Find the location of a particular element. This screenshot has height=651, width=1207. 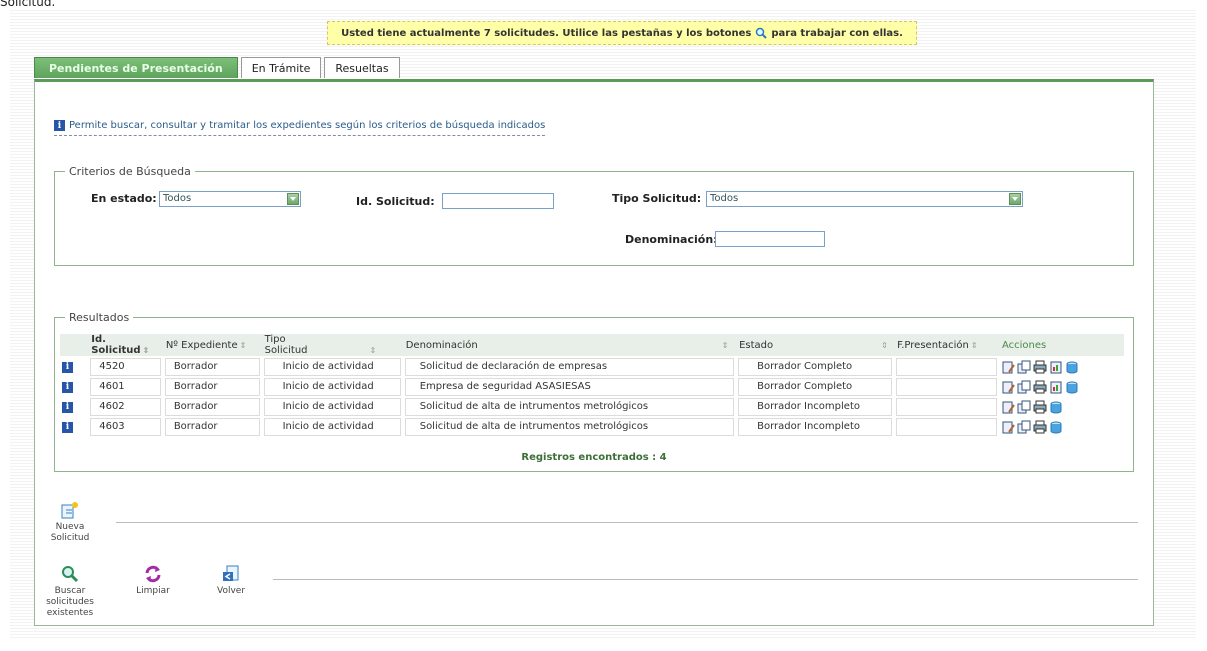

search-criteria-fieldset: Criterios de Búsqueda is located at coordinates (594, 215).